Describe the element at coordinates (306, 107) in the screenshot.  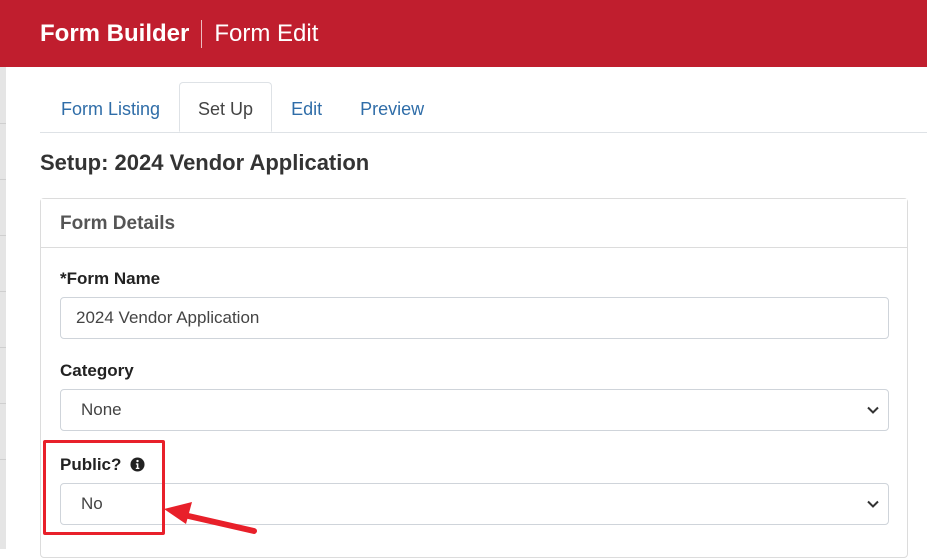
I see `tab-edit: Edit` at that location.